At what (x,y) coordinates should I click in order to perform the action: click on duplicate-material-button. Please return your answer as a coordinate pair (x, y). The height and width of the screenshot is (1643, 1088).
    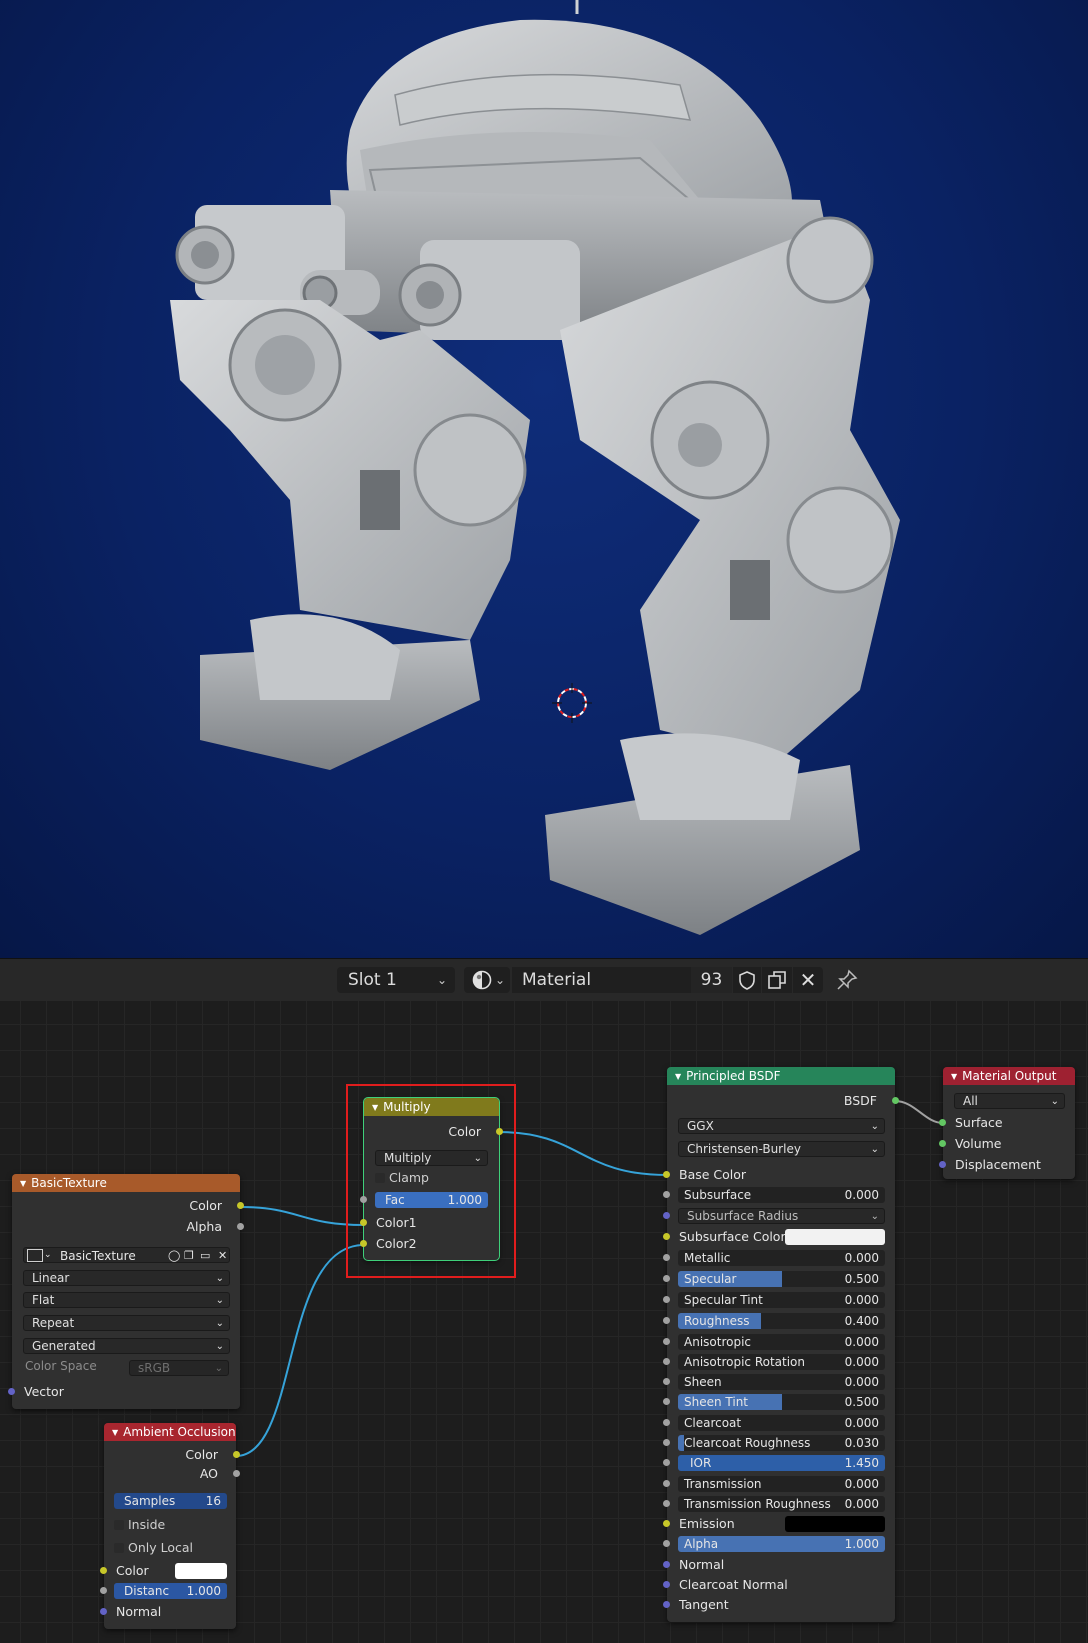
    Looking at the image, I should click on (777, 980).